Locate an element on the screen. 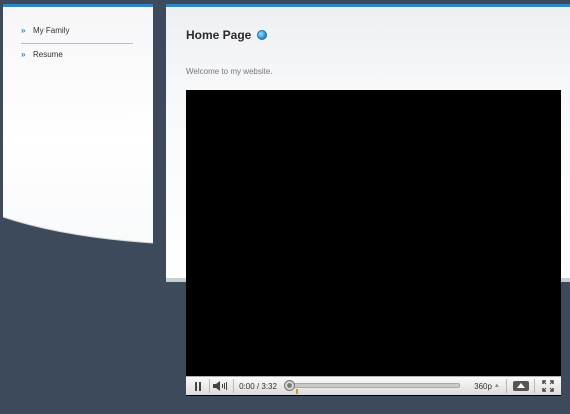 Image resolution: width=570 pixels, height=414 pixels. popout-button is located at coordinates (521, 386).